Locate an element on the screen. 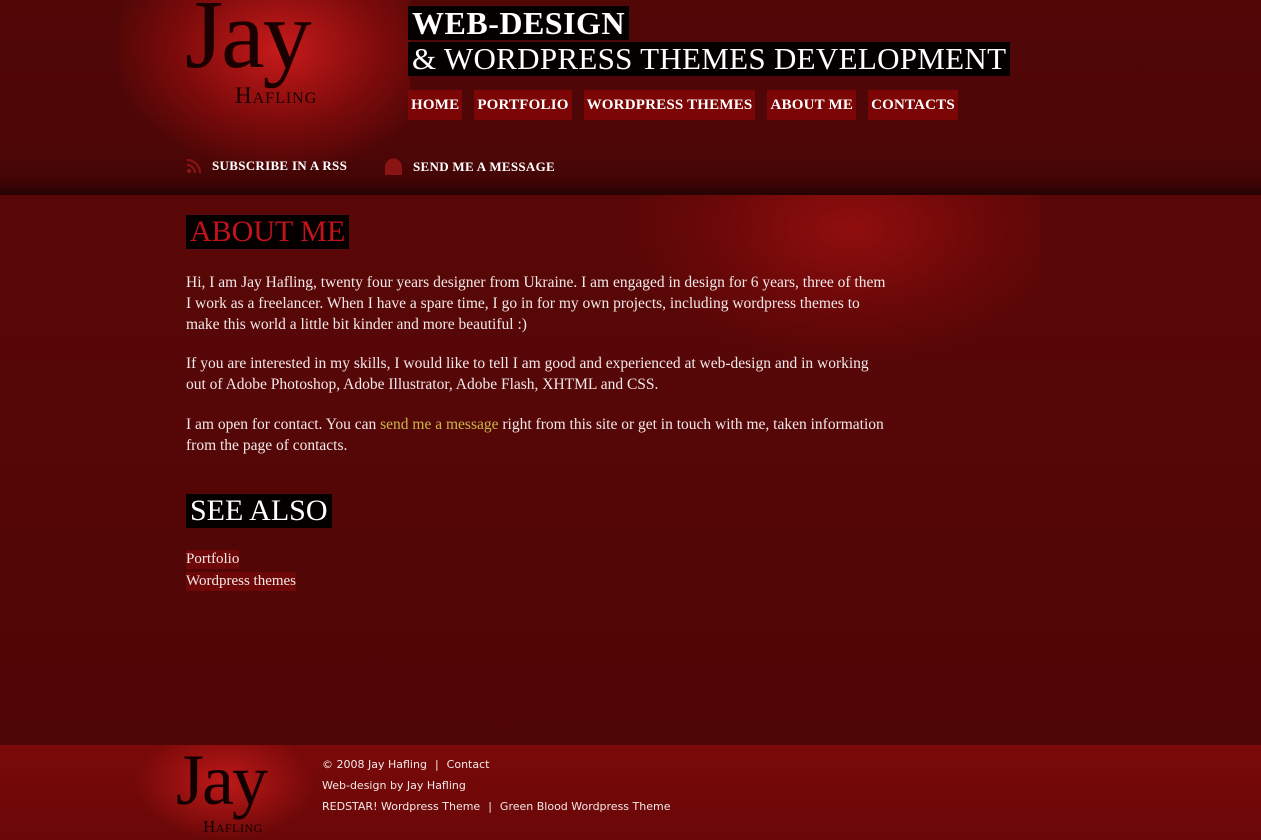 The width and height of the screenshot is (1261, 840). message-icon is located at coordinates (393, 167).